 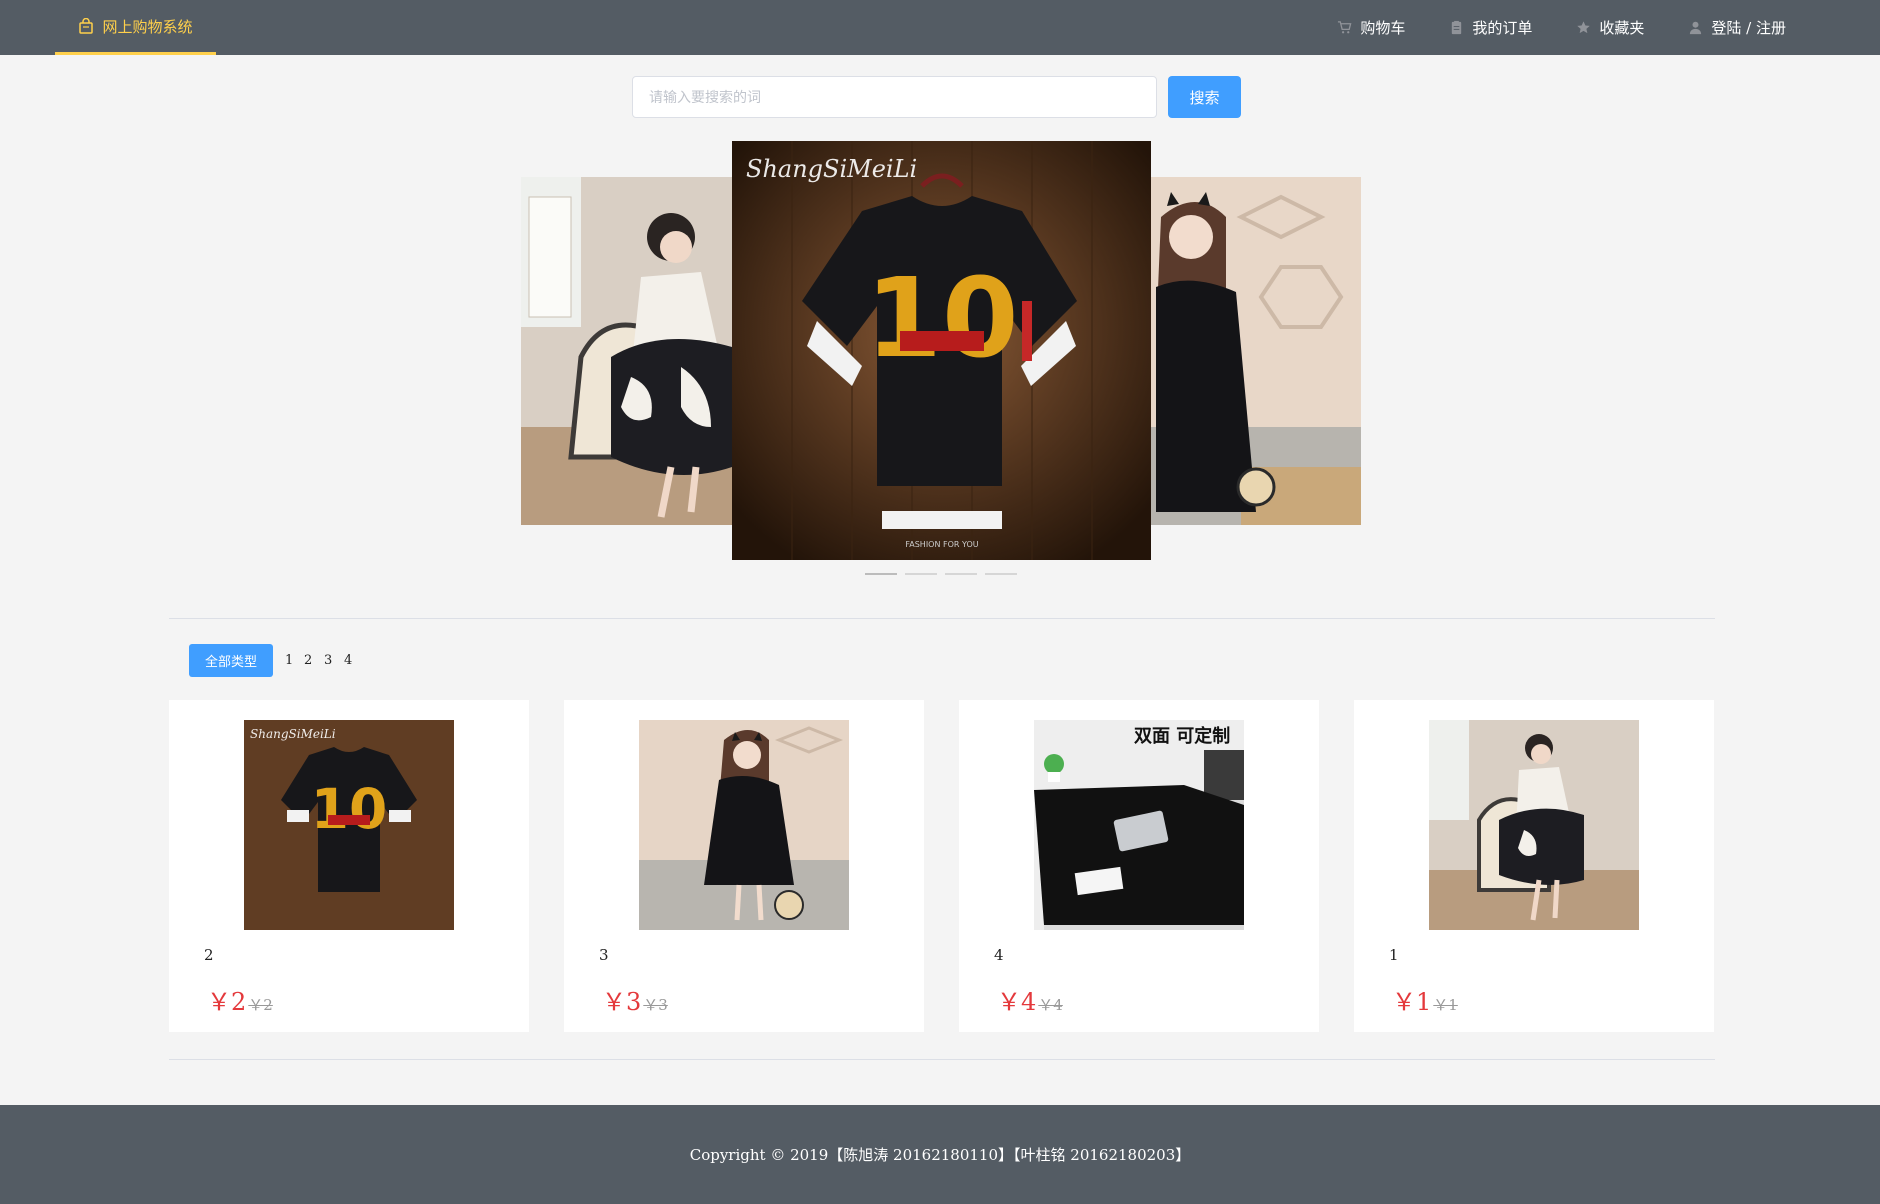 I want to click on black-tshirt-photo: ShangSiMeiLi 10, so click(x=349, y=825).